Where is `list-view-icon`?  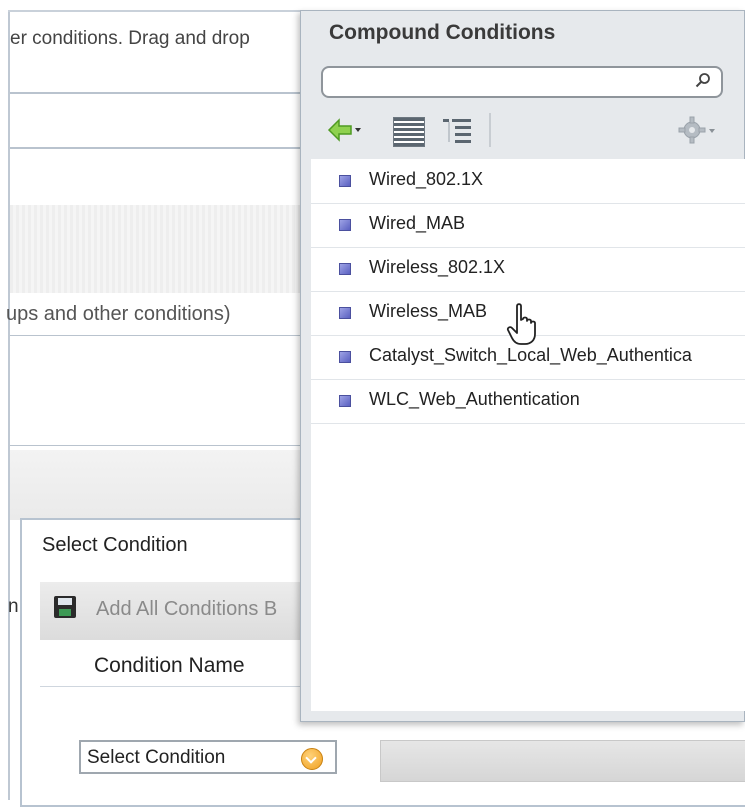
list-view-icon is located at coordinates (409, 132).